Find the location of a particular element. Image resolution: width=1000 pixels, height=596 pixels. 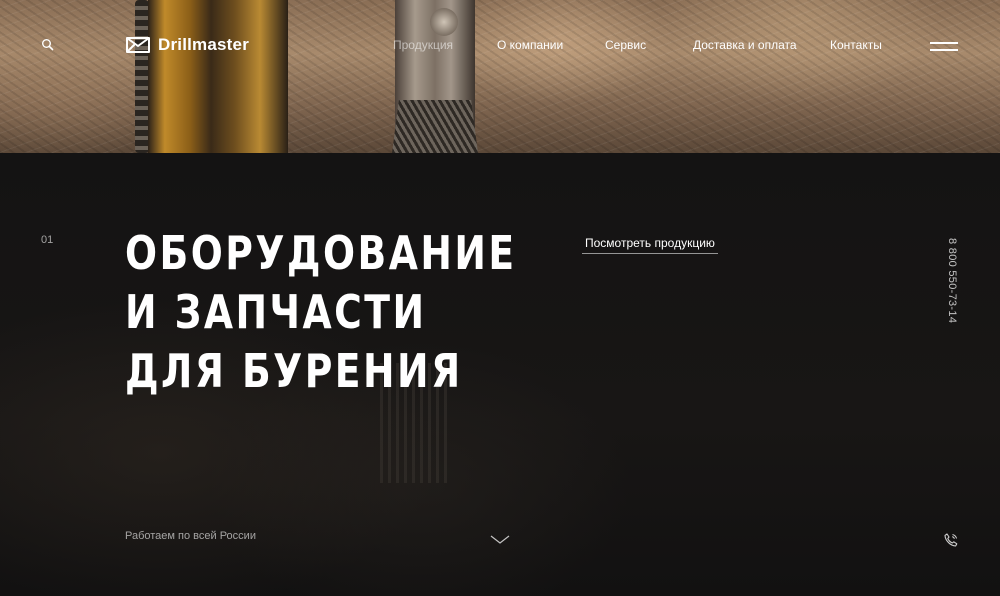

nav-item-delivery: Доставка и оплата is located at coordinates (745, 45).